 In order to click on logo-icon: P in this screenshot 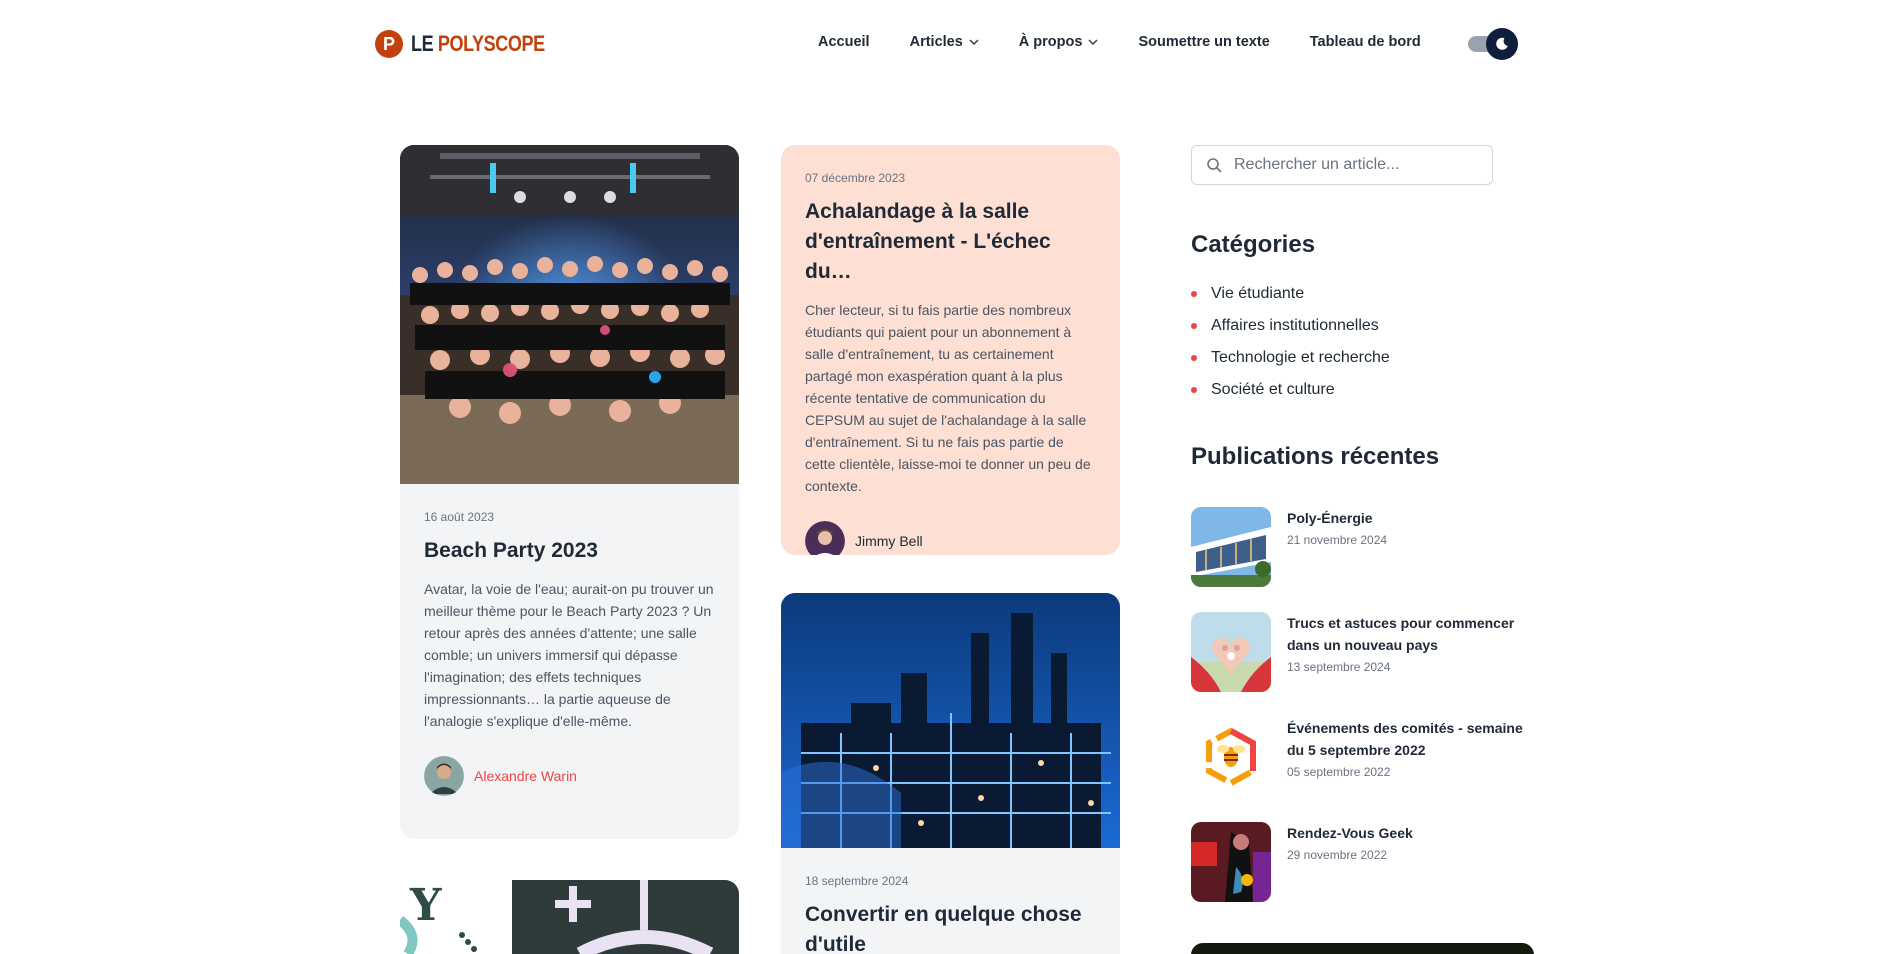, I will do `click(389, 44)`.